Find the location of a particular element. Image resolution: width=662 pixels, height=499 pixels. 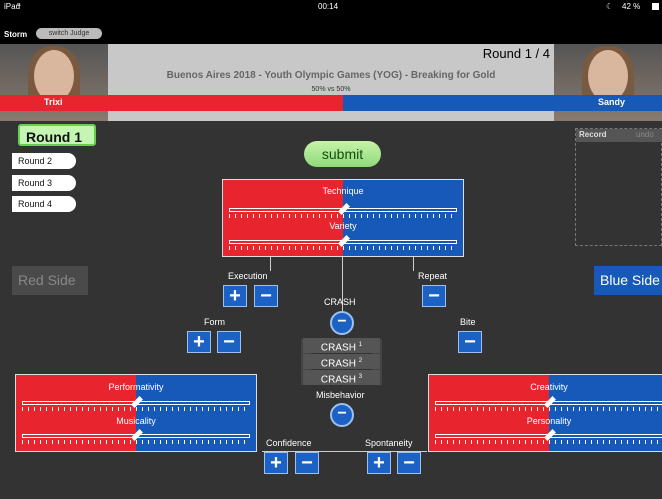

crash-minus-button: − is located at coordinates (342, 323).